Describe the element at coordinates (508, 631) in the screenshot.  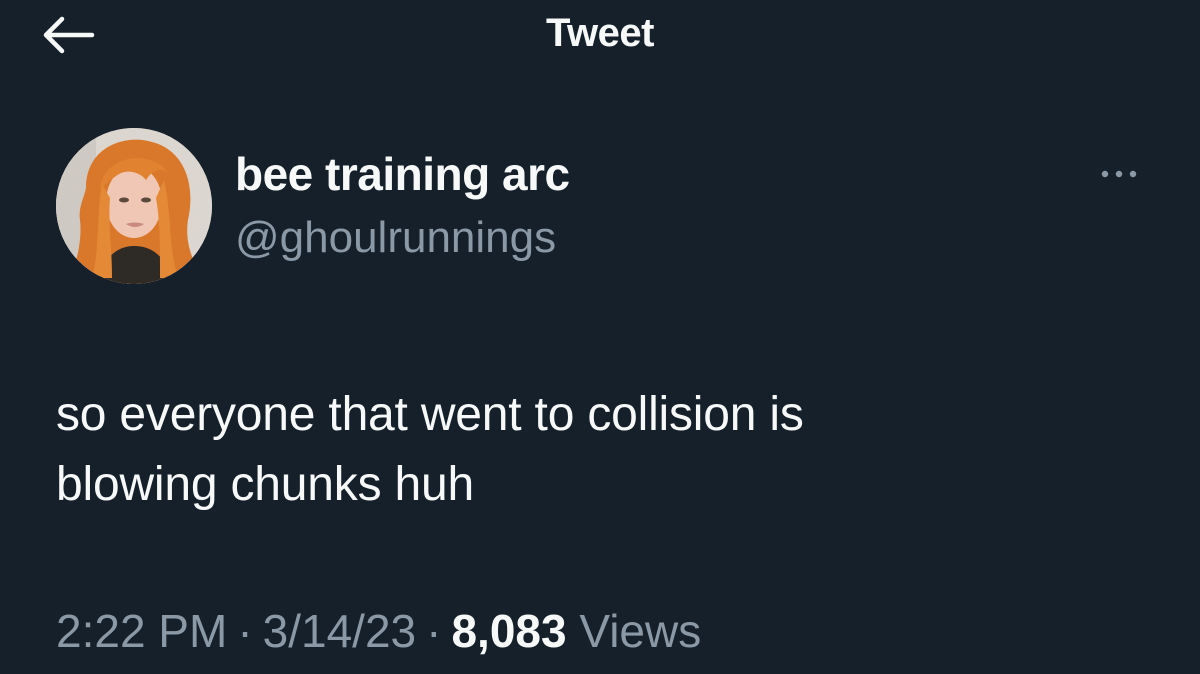
I see `views-count: 8,083` at that location.